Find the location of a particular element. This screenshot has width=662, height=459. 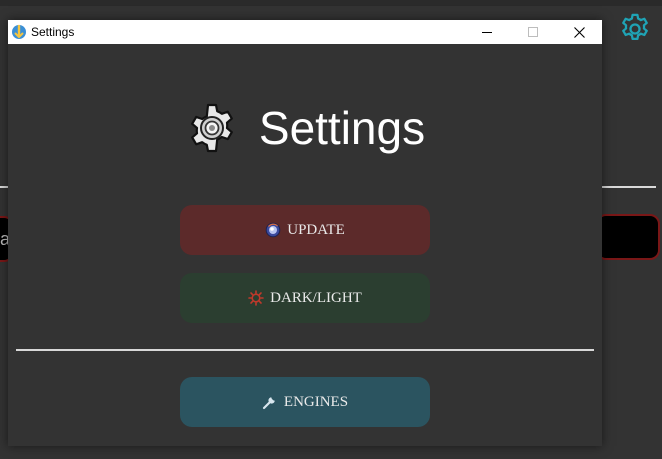

minimize-button is located at coordinates (487, 32).